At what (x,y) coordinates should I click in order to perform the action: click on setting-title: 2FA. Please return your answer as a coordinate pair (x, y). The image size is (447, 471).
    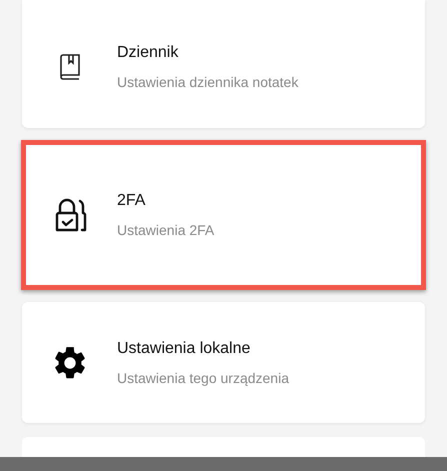
    Looking at the image, I should click on (131, 201).